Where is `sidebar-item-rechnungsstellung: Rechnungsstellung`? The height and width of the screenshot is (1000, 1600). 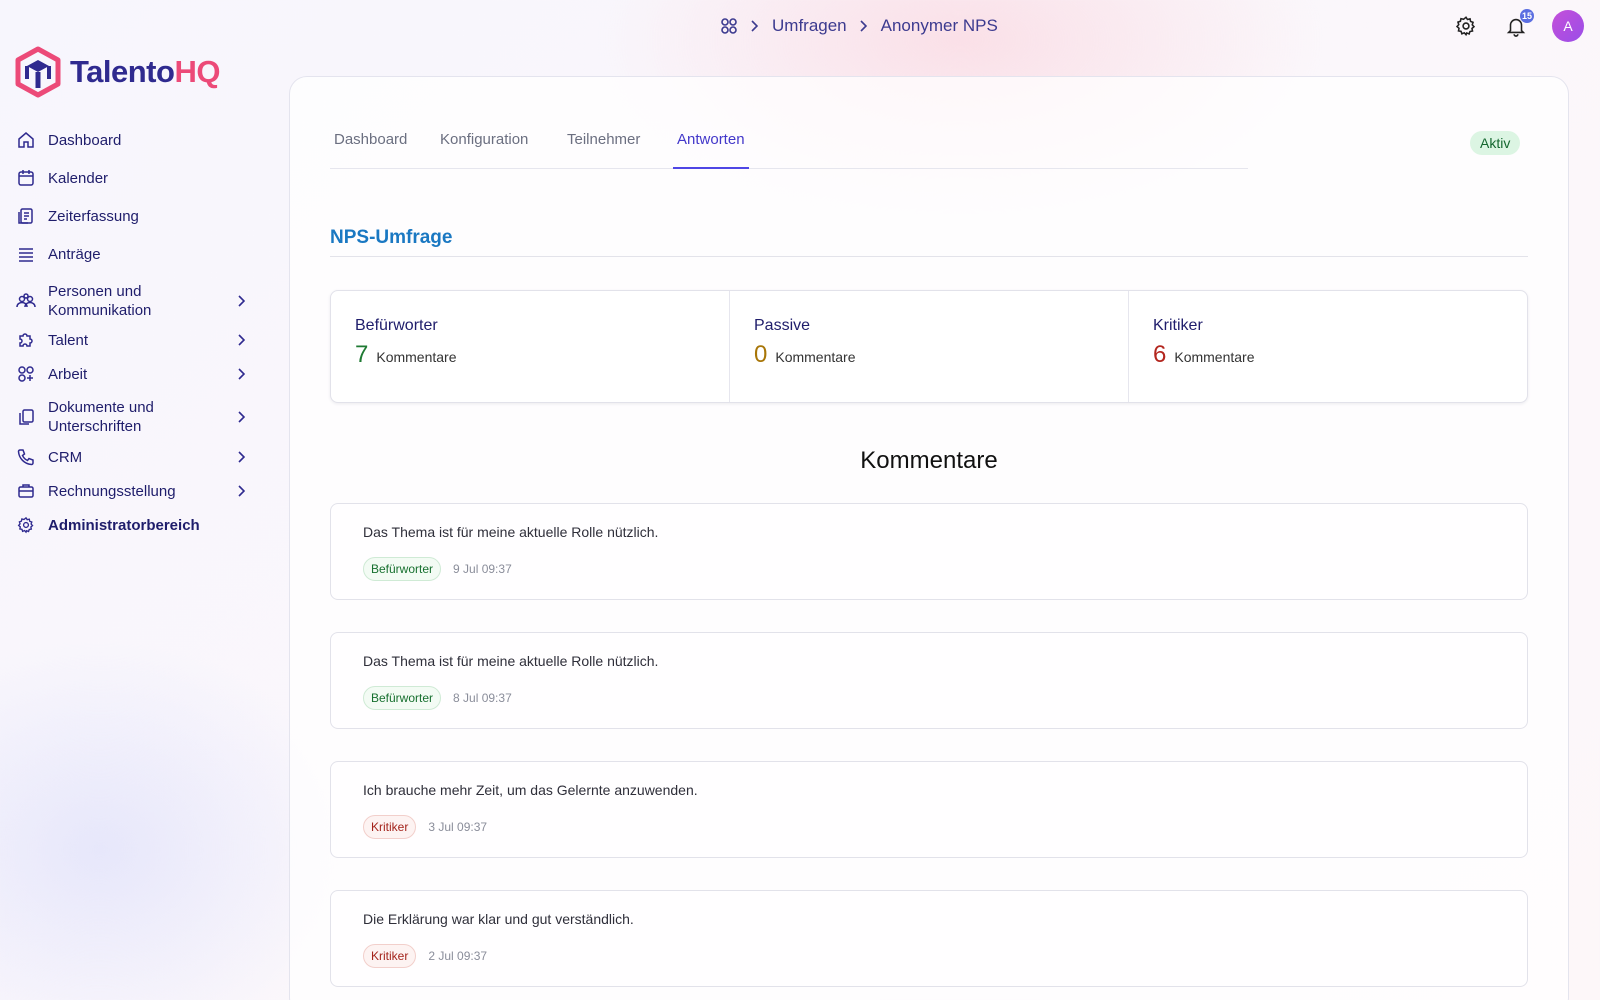
sidebar-item-rechnungsstellung: Rechnungsstellung is located at coordinates (132, 491).